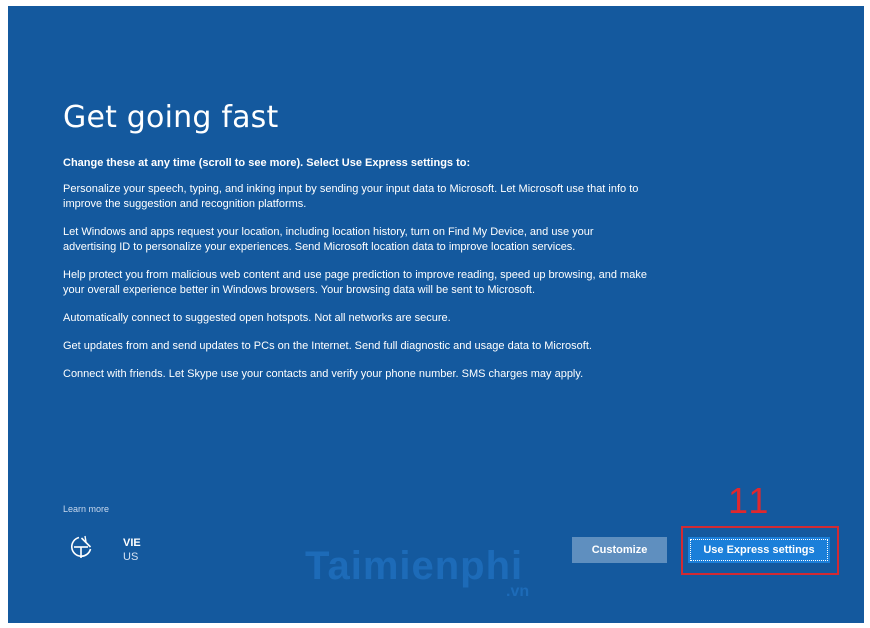 The height and width of the screenshot is (628, 870). What do you see at coordinates (171, 117) in the screenshot?
I see `page-title: Get going fast` at bounding box center [171, 117].